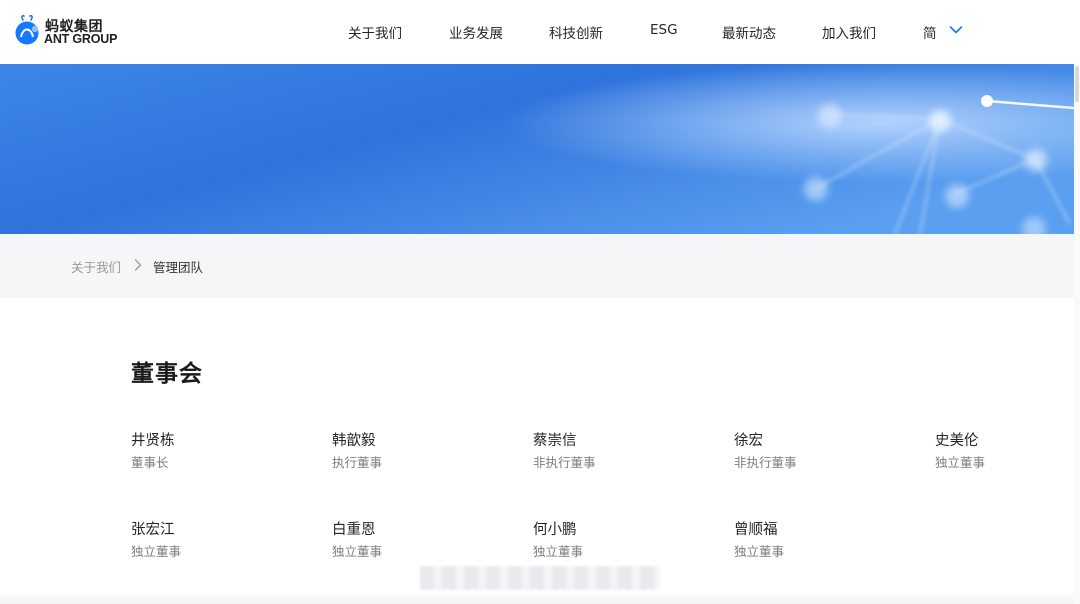 This screenshot has width=1080, height=604. Describe the element at coordinates (824, 451) in the screenshot. I see `board-member-card: 徐宏 非执行董事` at that location.